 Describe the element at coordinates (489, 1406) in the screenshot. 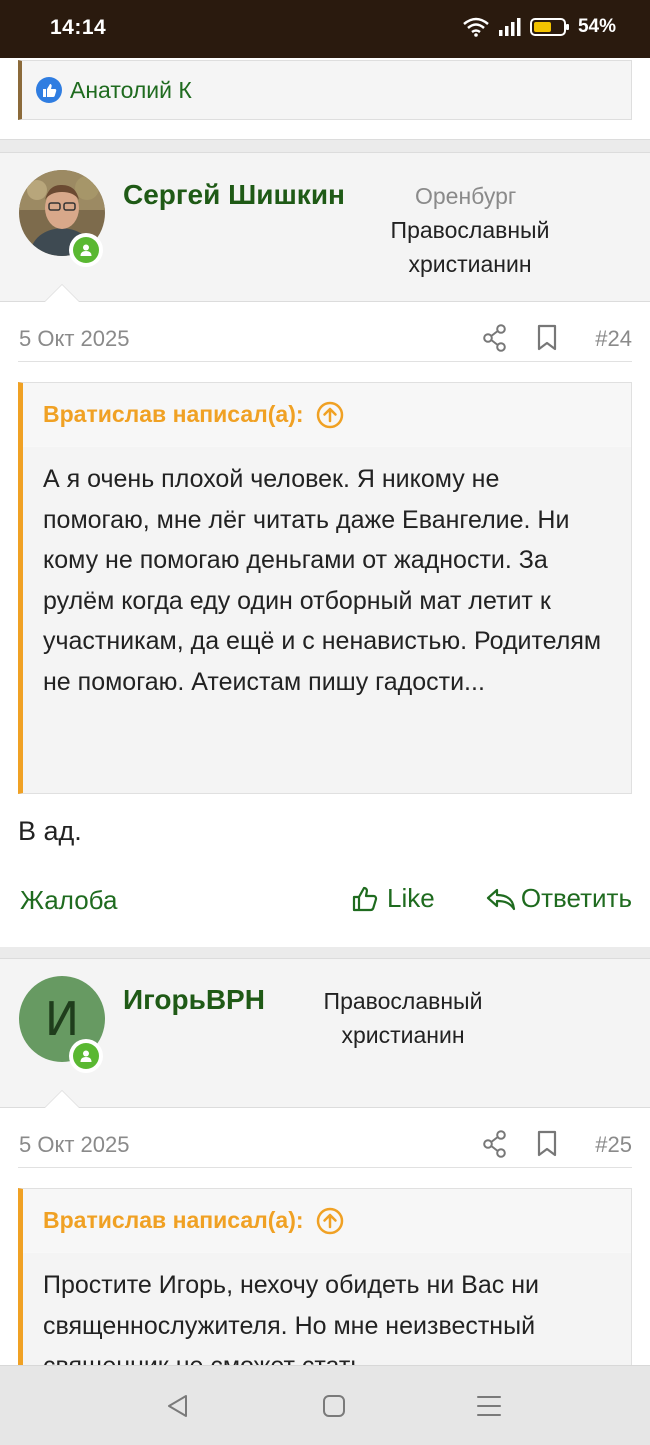

I see `recents-menu-icon` at that location.